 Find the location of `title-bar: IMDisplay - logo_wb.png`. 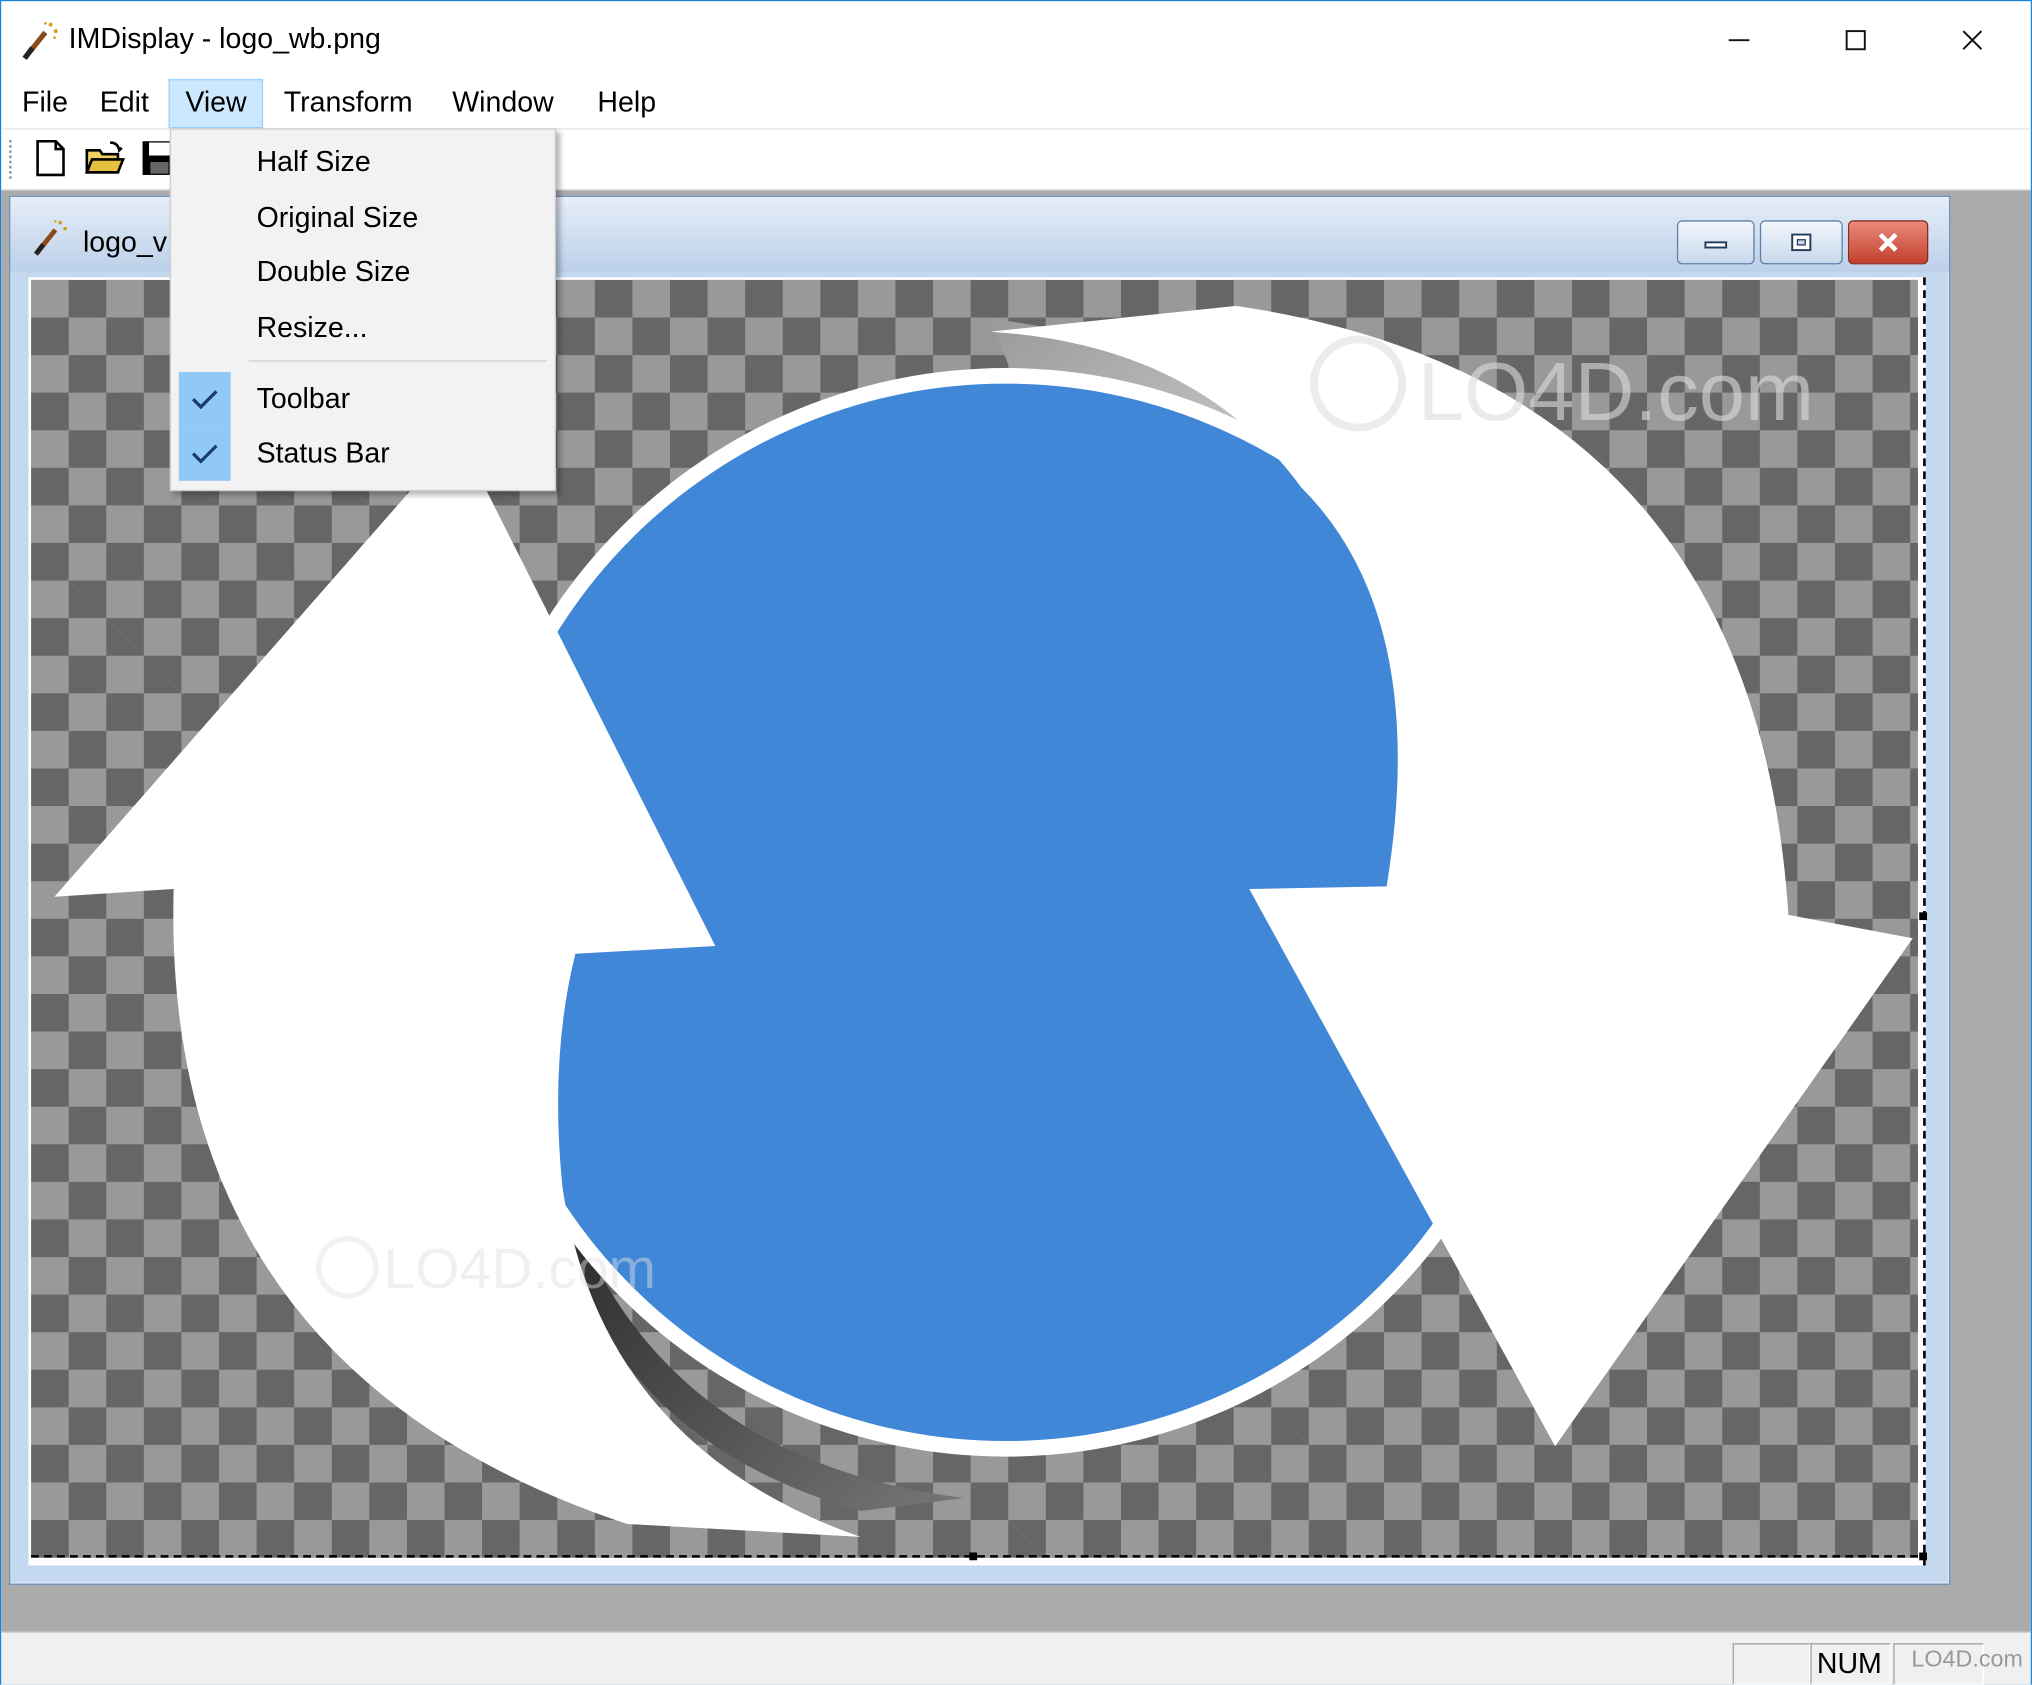

title-bar: IMDisplay - logo_wb.png is located at coordinates (1016, 40).